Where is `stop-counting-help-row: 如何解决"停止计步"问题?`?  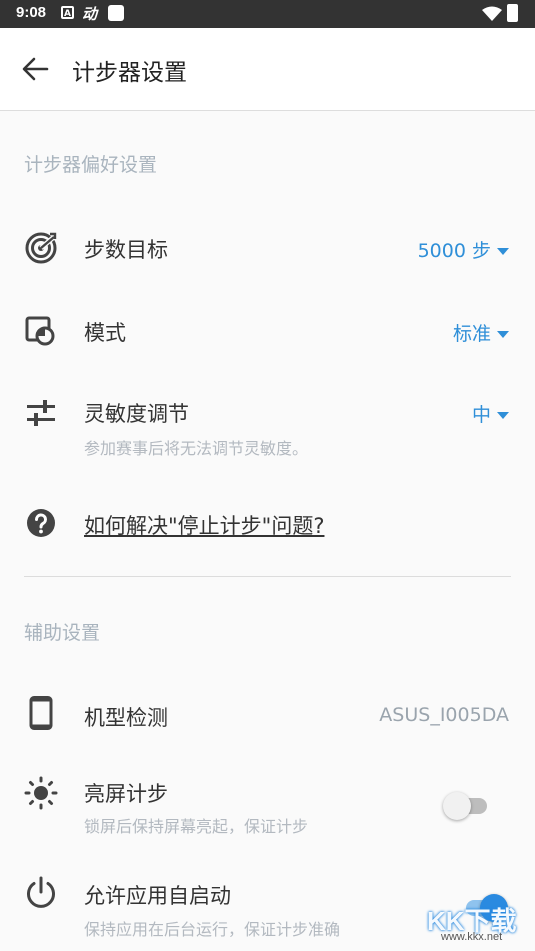
stop-counting-help-row: 如何解决"停止计步"问题? is located at coordinates (267, 524).